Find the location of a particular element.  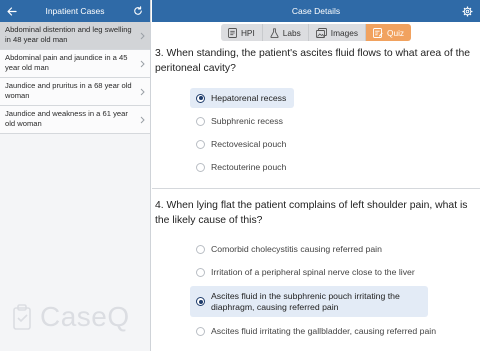

answer-option: Rectouterine pouch is located at coordinates (242, 167).